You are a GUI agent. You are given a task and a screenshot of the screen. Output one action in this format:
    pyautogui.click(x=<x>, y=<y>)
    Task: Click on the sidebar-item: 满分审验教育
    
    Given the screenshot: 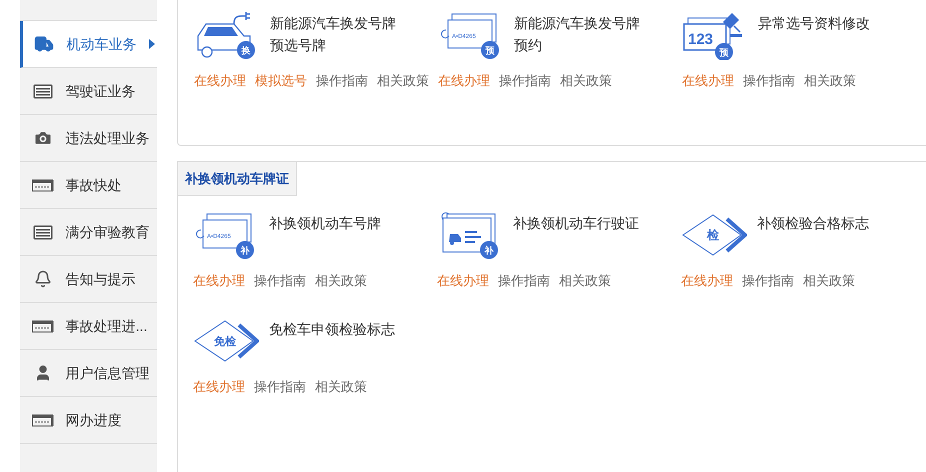 What is the action you would take?
    pyautogui.click(x=89, y=232)
    